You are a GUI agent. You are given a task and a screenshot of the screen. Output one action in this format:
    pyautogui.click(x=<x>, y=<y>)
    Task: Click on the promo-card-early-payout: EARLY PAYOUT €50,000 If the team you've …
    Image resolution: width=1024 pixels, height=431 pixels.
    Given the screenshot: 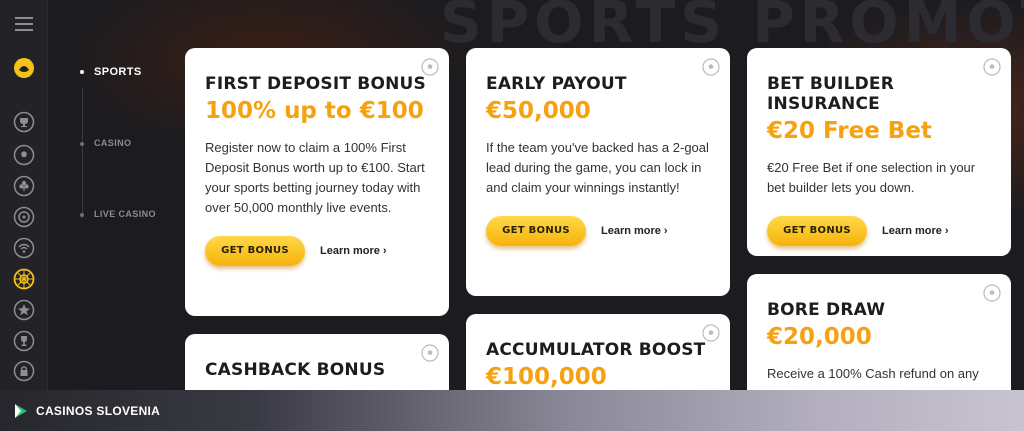 What is the action you would take?
    pyautogui.click(x=598, y=172)
    